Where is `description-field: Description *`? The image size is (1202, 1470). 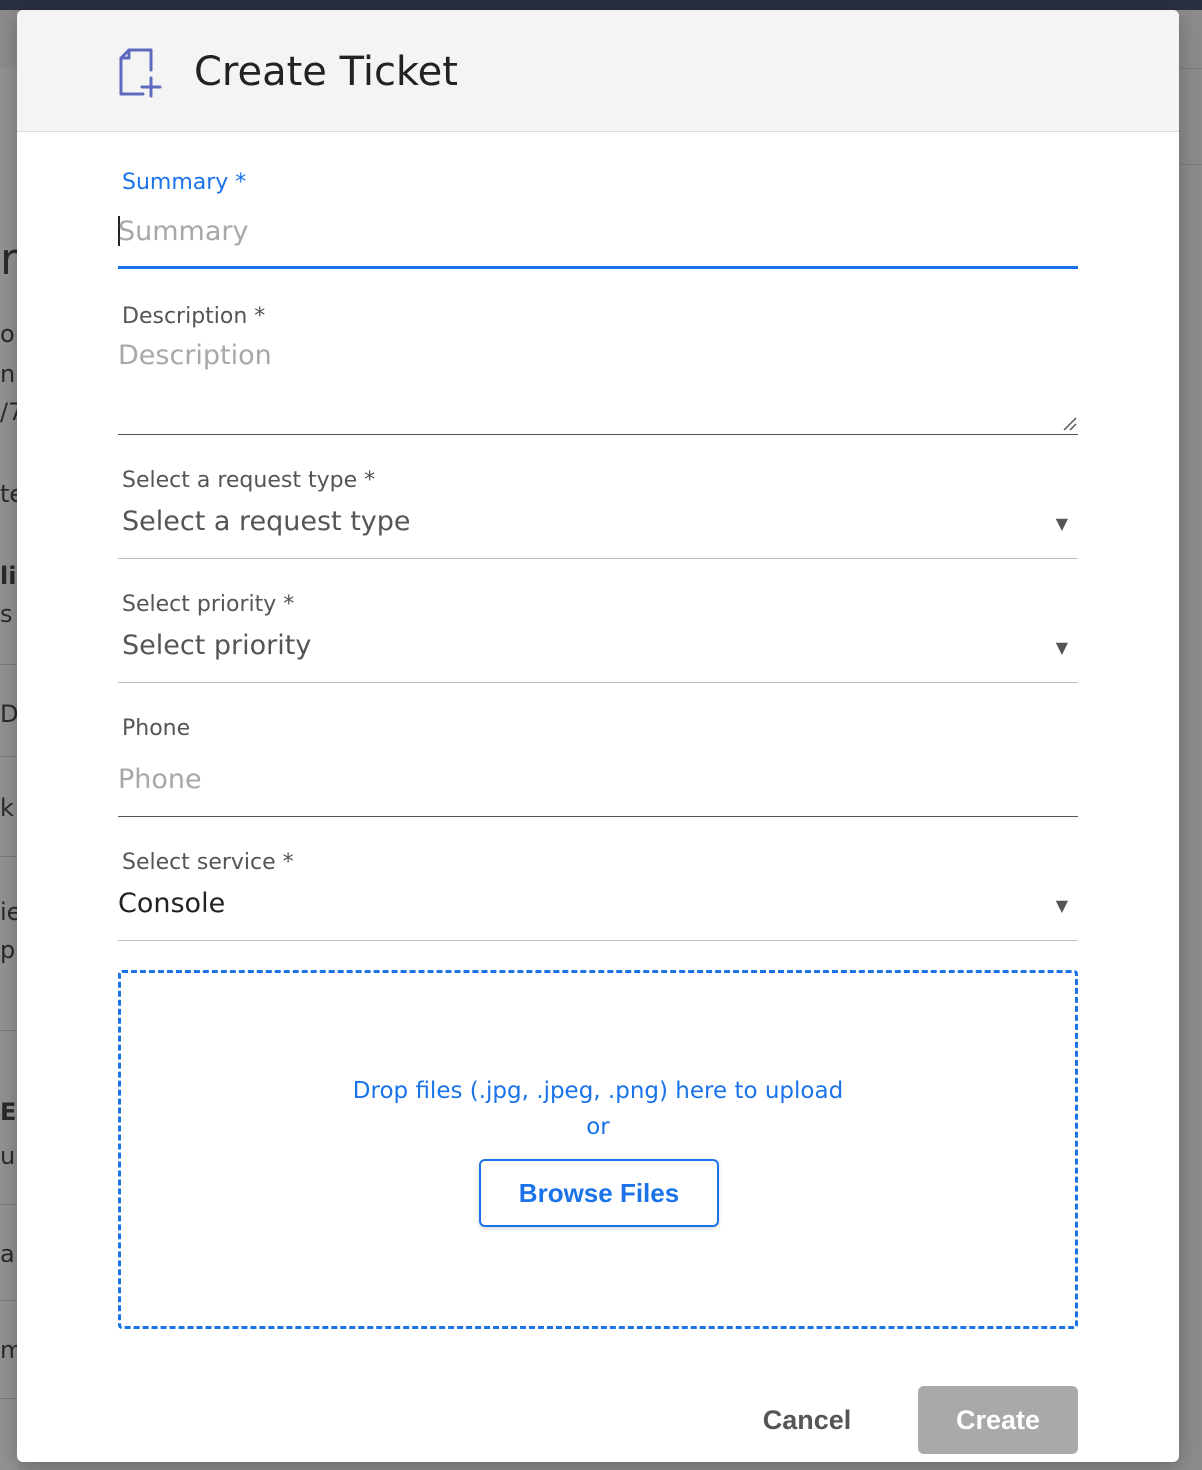 description-field: Description * is located at coordinates (598, 370).